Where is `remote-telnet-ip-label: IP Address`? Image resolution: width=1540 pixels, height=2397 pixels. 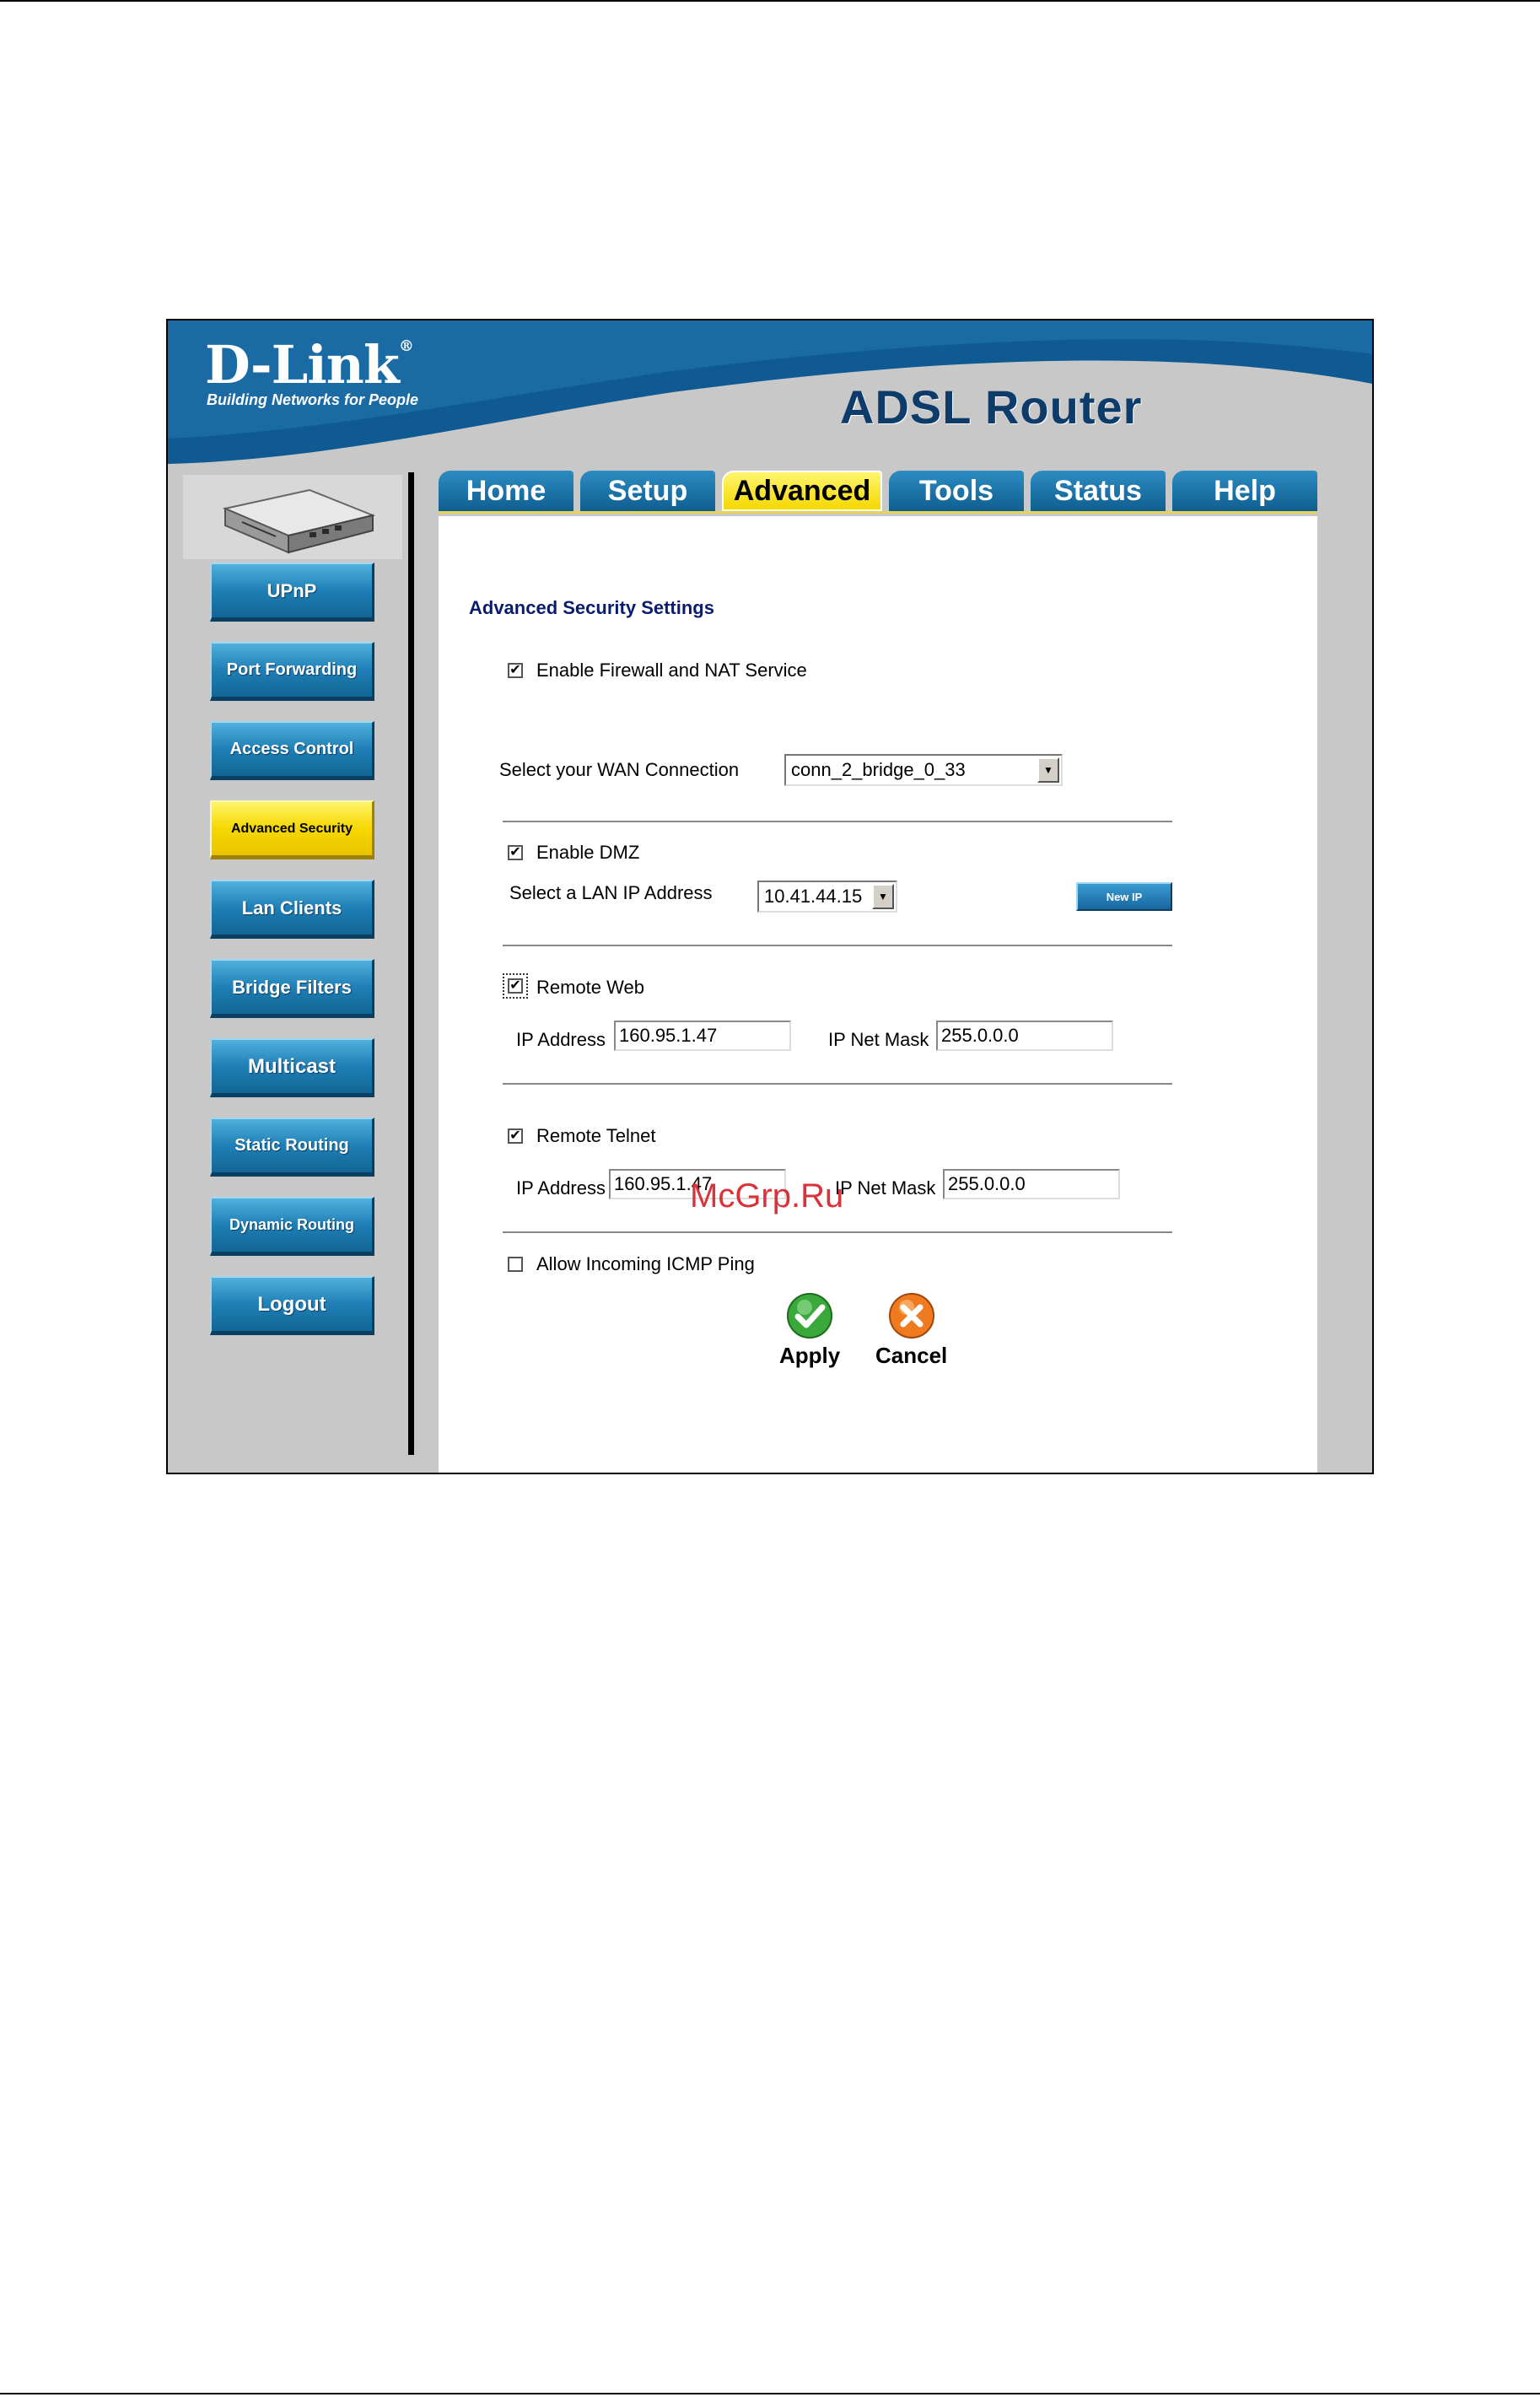 remote-telnet-ip-label: IP Address is located at coordinates (561, 1188).